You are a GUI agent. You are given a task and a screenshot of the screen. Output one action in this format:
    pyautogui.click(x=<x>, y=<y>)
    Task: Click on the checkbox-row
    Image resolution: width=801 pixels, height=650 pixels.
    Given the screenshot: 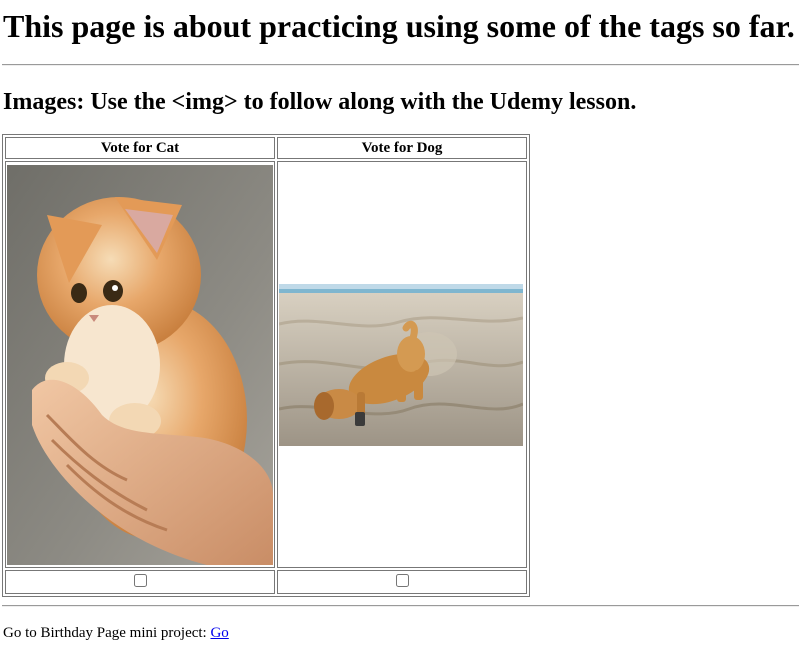 What is the action you would take?
    pyautogui.click(x=266, y=582)
    